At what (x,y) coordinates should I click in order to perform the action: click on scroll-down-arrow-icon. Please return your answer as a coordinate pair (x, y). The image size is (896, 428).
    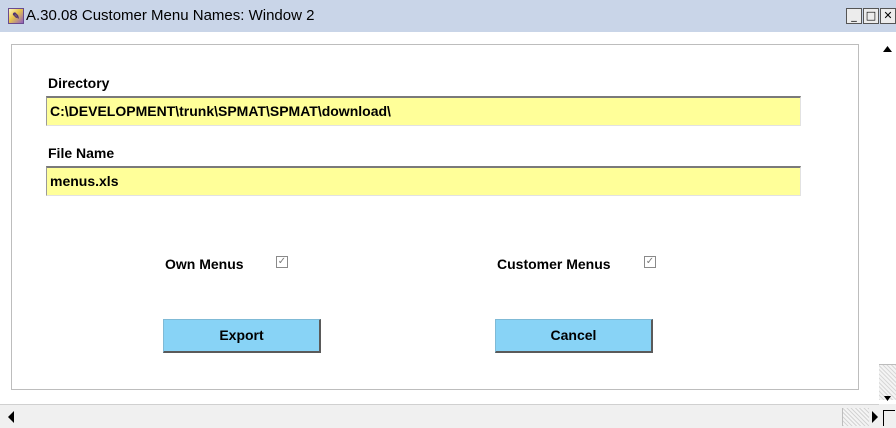
    Looking at the image, I should click on (887, 399).